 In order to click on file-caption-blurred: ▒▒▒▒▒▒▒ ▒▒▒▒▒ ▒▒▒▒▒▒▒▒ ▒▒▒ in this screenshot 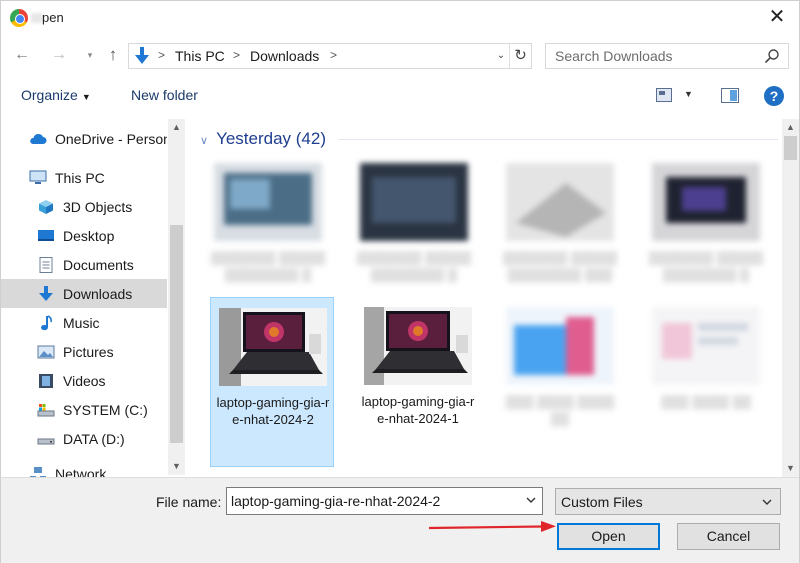, I will do `click(560, 266)`.